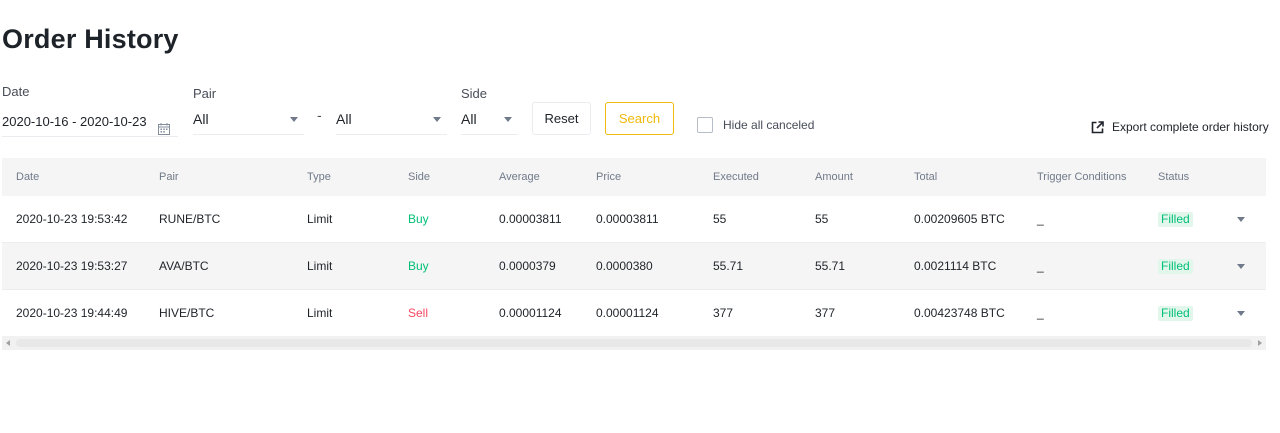 The height and width of the screenshot is (433, 1280). Describe the element at coordinates (16, 91) in the screenshot. I see `date-filter-label: Date` at that location.